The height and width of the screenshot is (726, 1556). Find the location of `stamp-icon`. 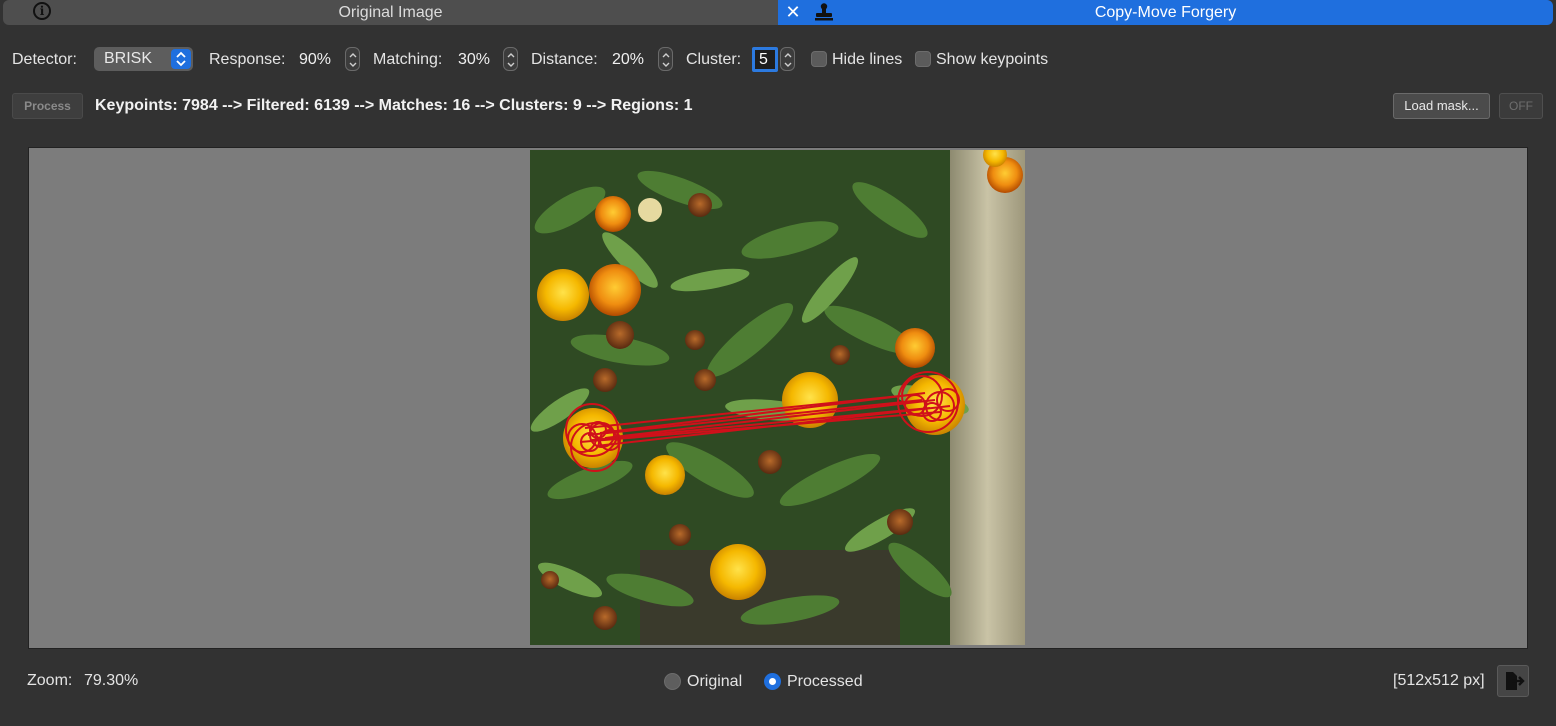

stamp-icon is located at coordinates (824, 12).